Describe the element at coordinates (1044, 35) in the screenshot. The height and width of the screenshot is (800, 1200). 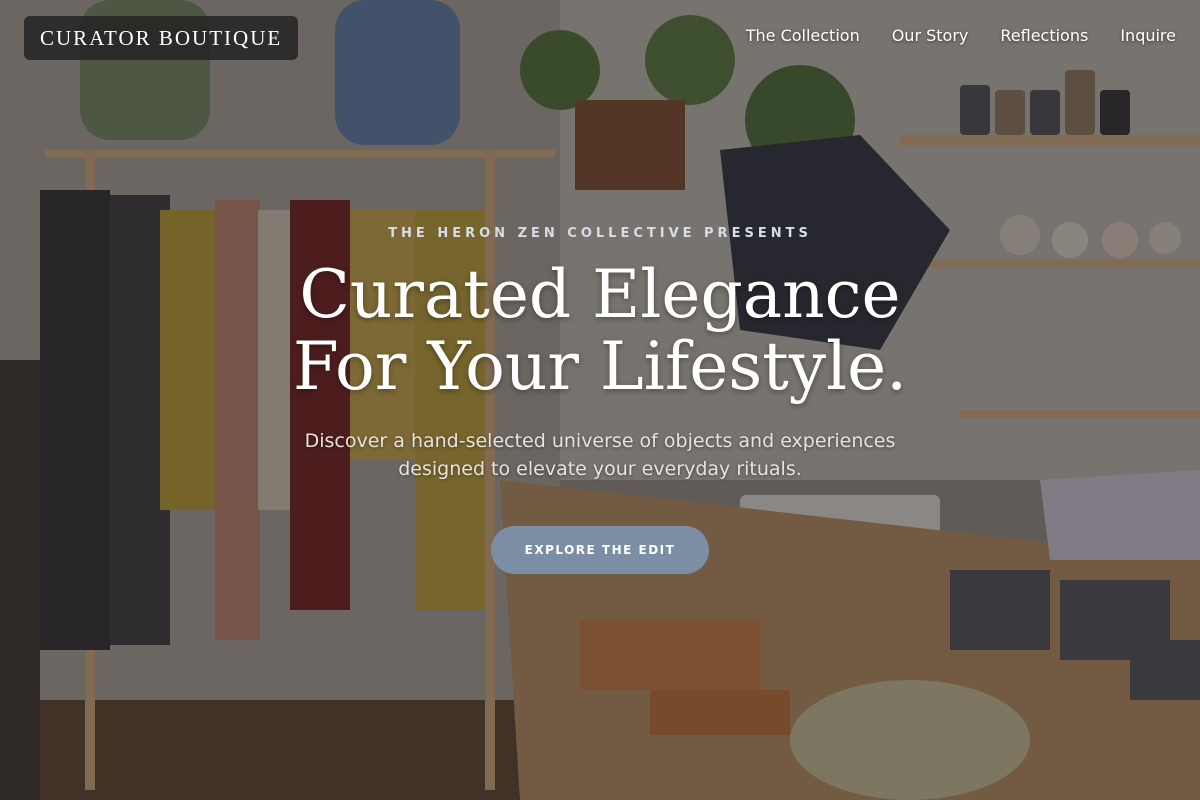
I see `nav-item-reflections: Reflections` at that location.